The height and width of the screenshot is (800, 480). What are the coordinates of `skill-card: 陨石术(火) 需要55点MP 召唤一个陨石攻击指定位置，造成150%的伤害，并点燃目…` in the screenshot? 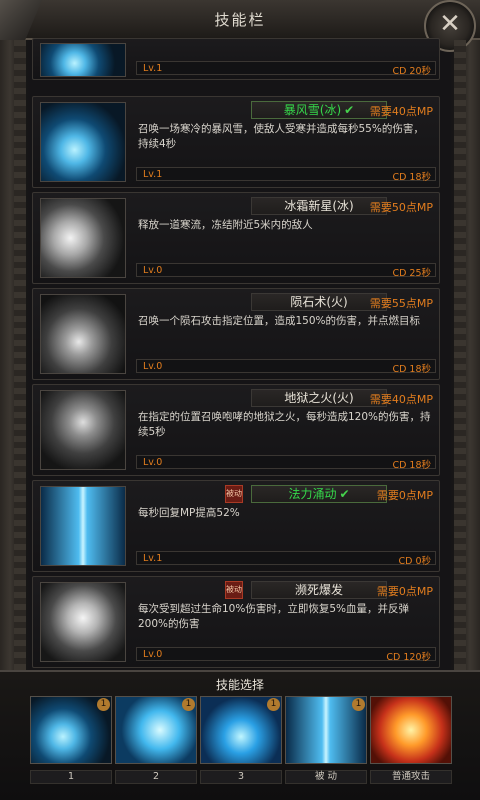 It's located at (236, 334).